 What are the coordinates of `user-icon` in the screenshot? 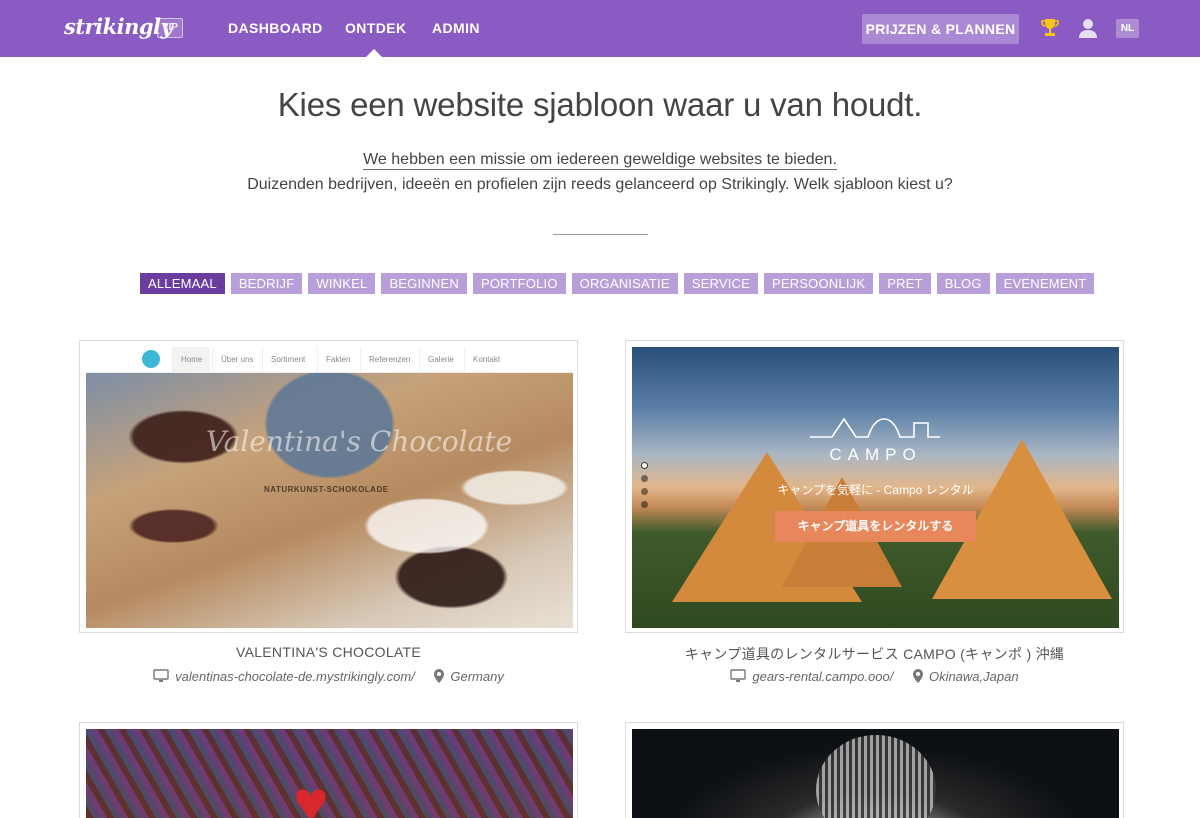 It's located at (1088, 28).